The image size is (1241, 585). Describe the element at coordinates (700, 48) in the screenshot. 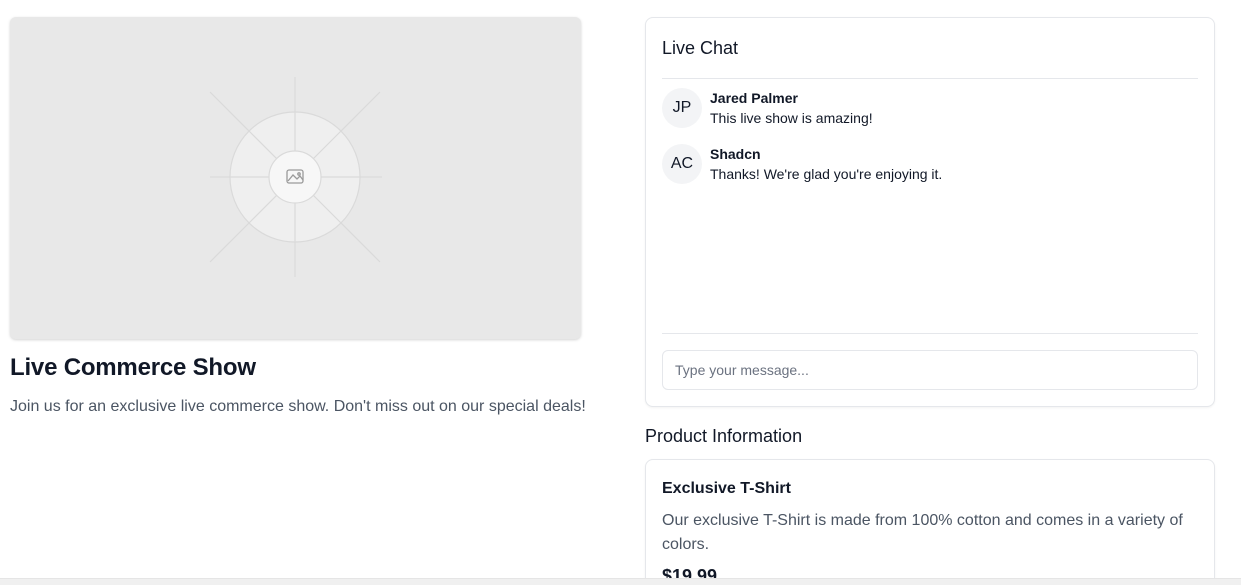

I see `chat-title: Live Chat` at that location.